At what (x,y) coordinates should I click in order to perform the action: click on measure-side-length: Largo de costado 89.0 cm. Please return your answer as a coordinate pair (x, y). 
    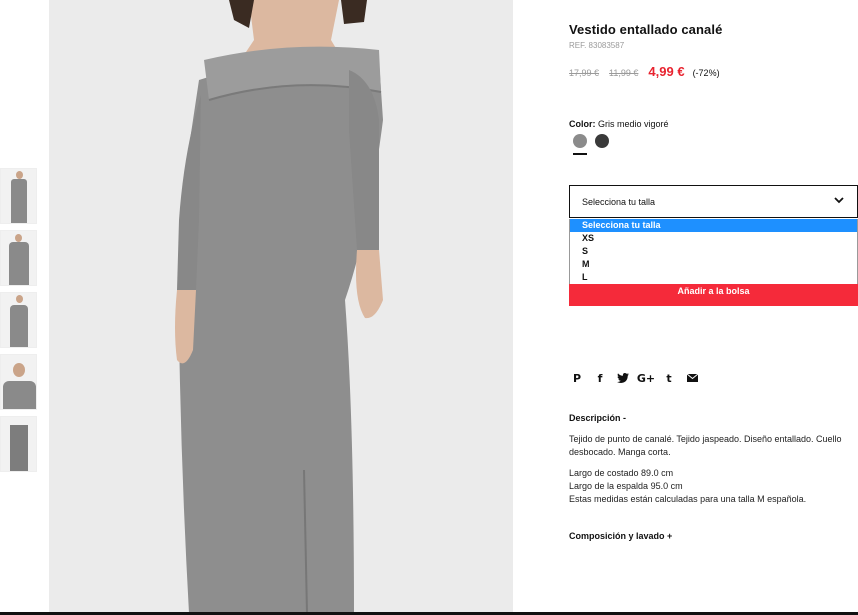
    Looking at the image, I should click on (621, 473).